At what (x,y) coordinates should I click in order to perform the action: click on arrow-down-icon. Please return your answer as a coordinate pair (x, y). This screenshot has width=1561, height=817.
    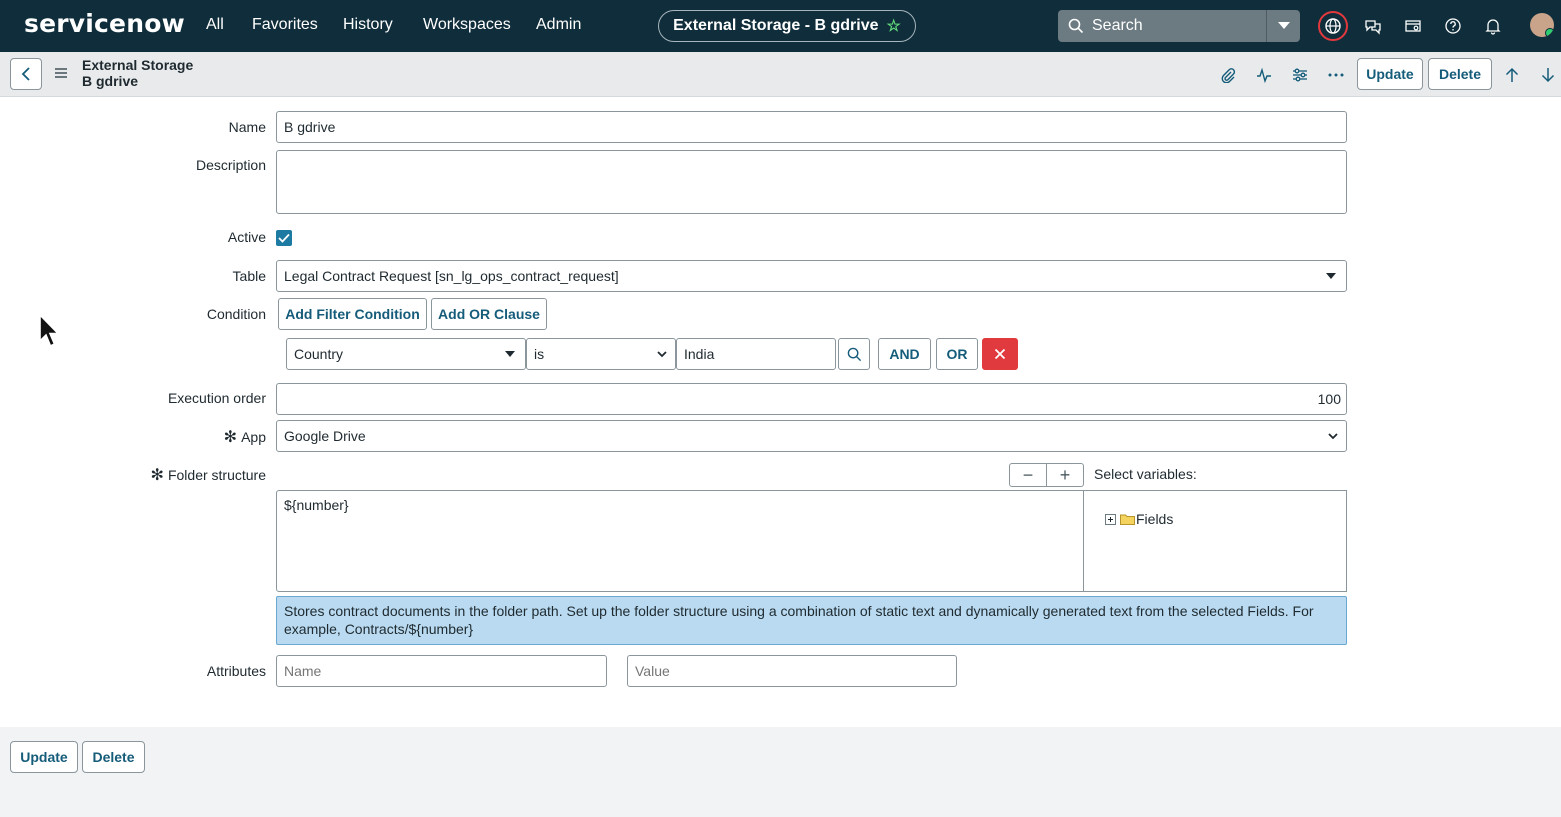
    Looking at the image, I should click on (1548, 75).